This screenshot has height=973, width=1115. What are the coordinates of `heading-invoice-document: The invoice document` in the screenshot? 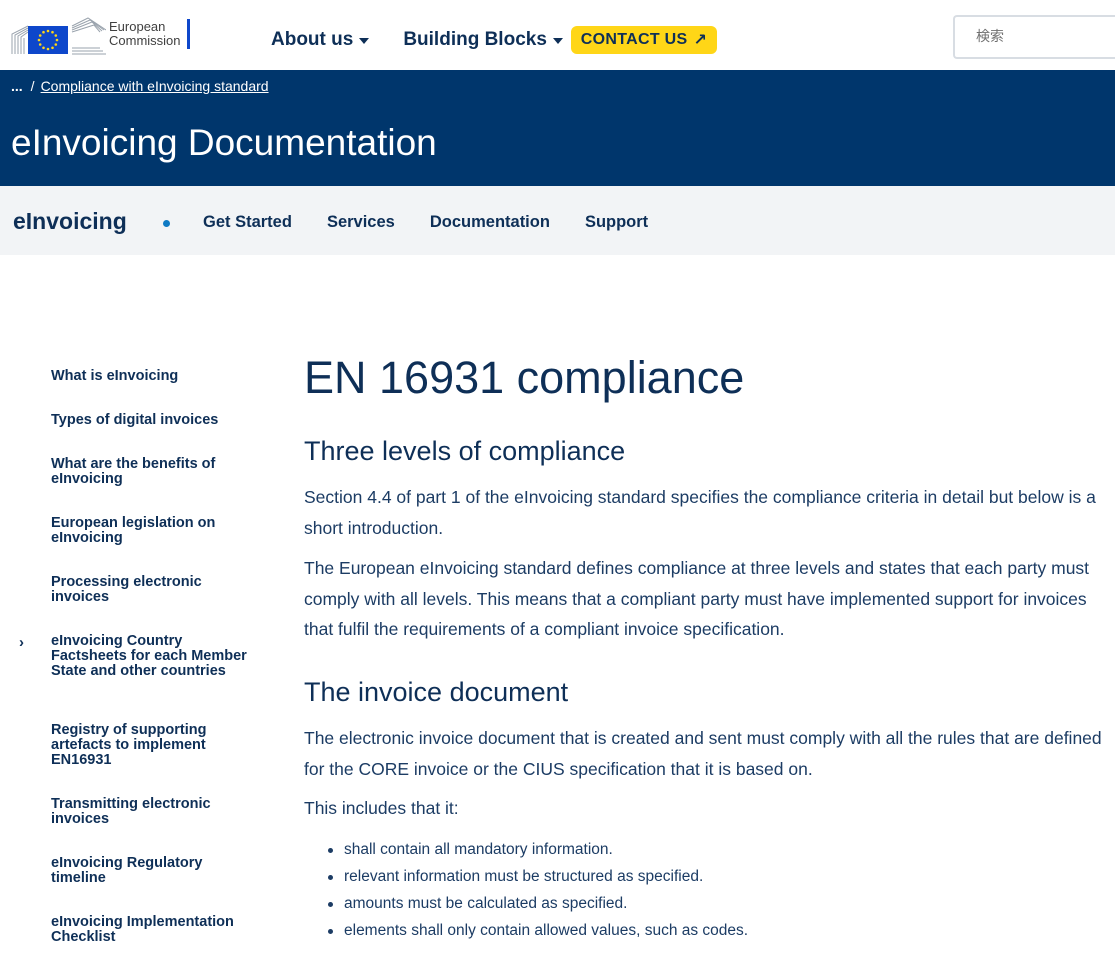 It's located at (436, 692).